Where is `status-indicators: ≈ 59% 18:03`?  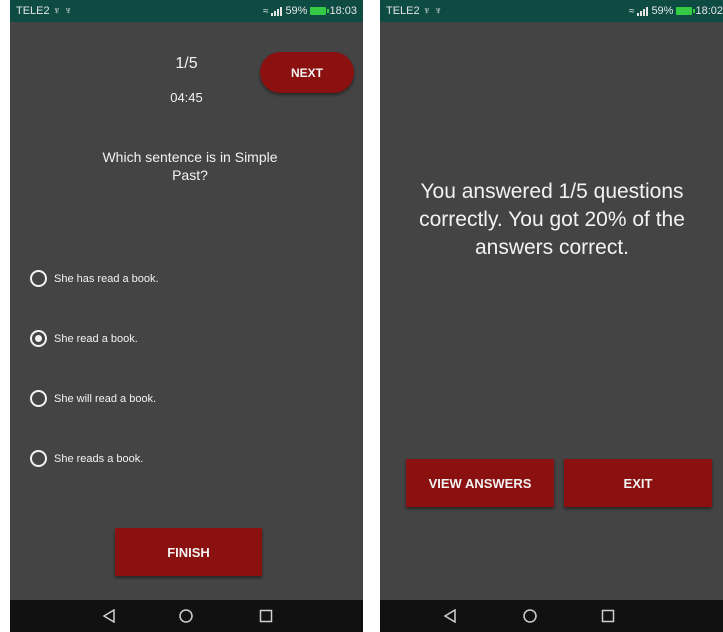
status-indicators: ≈ 59% 18:03 is located at coordinates (310, 11).